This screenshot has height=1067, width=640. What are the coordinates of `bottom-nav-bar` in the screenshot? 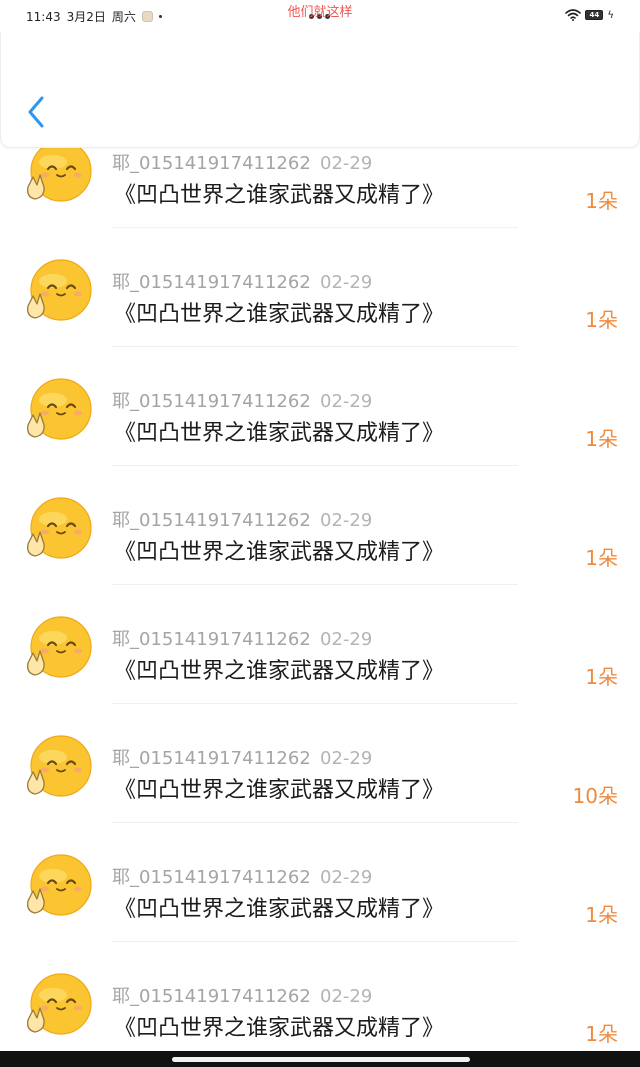 It's located at (320, 1059).